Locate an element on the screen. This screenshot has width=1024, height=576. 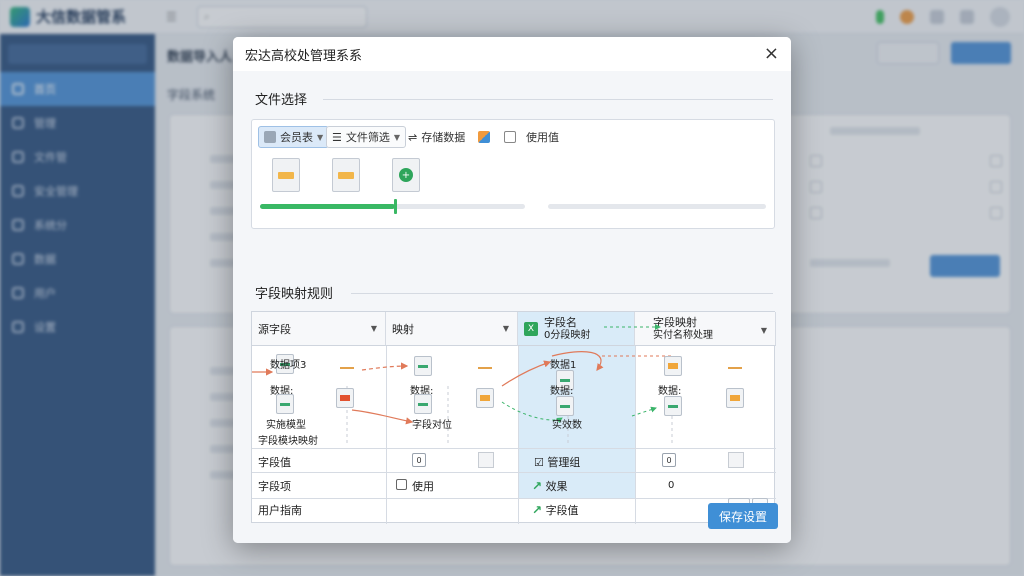
member-table-dropdown: 会员表 ▼ is located at coordinates (294, 137).